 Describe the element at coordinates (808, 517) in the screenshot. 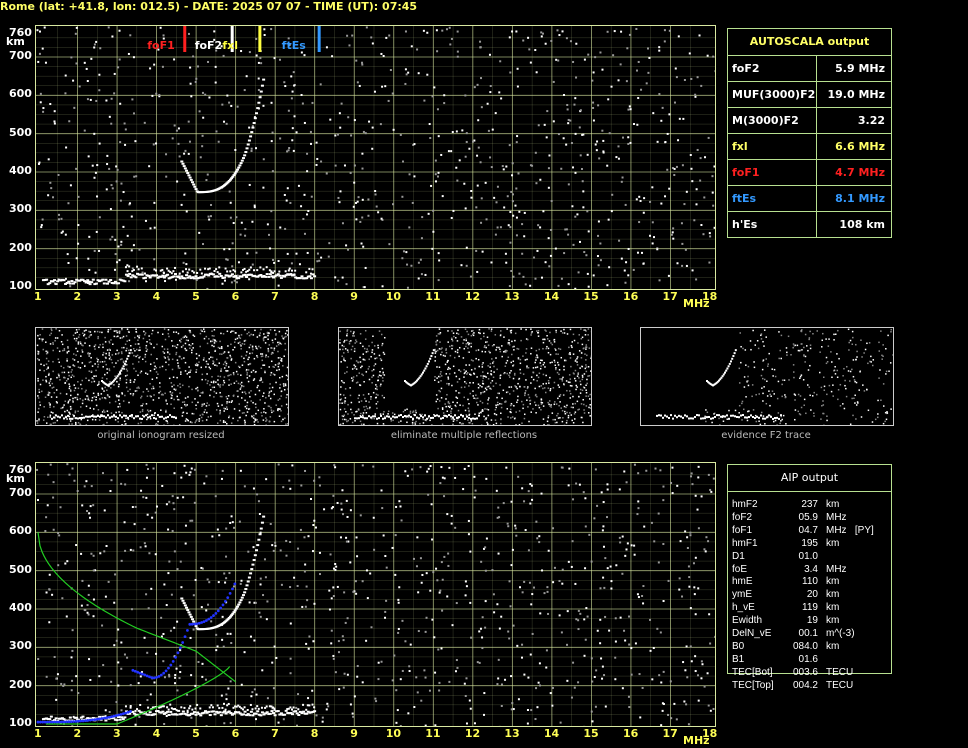

I see `aip-param-value: 05.9` at that location.